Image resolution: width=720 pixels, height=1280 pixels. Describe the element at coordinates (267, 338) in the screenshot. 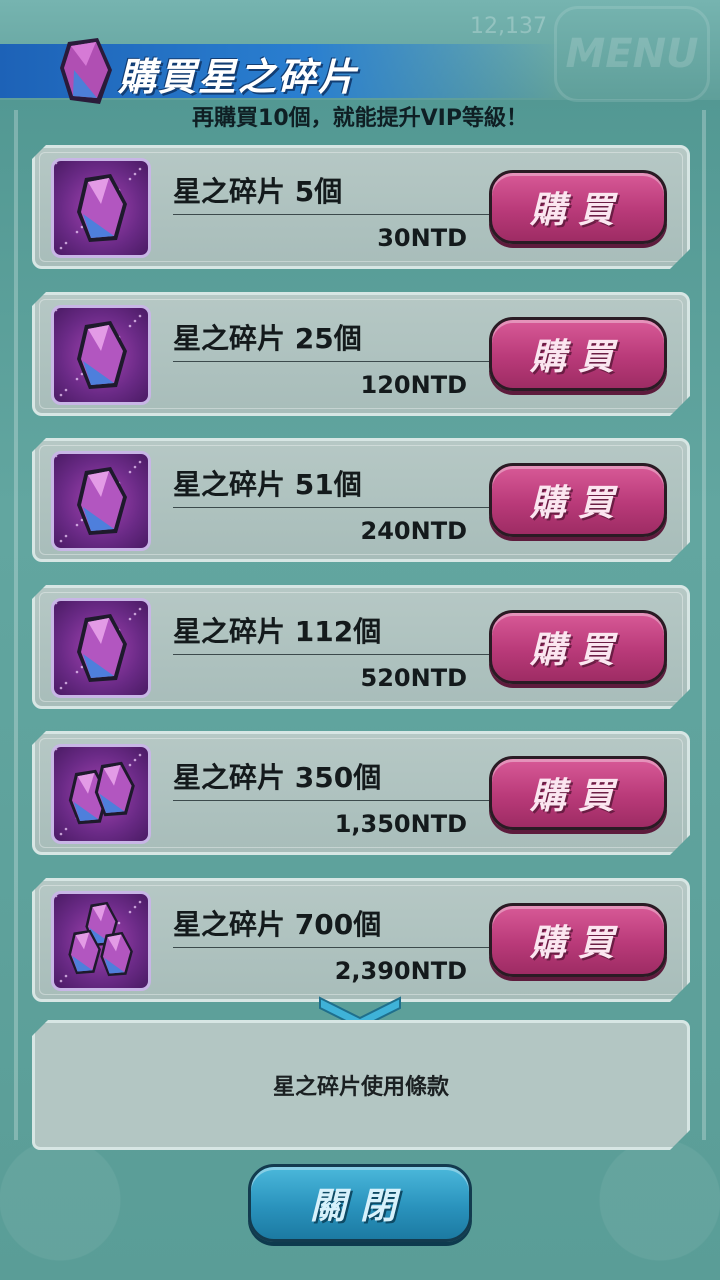

I see `item-name: 星之碎片 25個` at that location.